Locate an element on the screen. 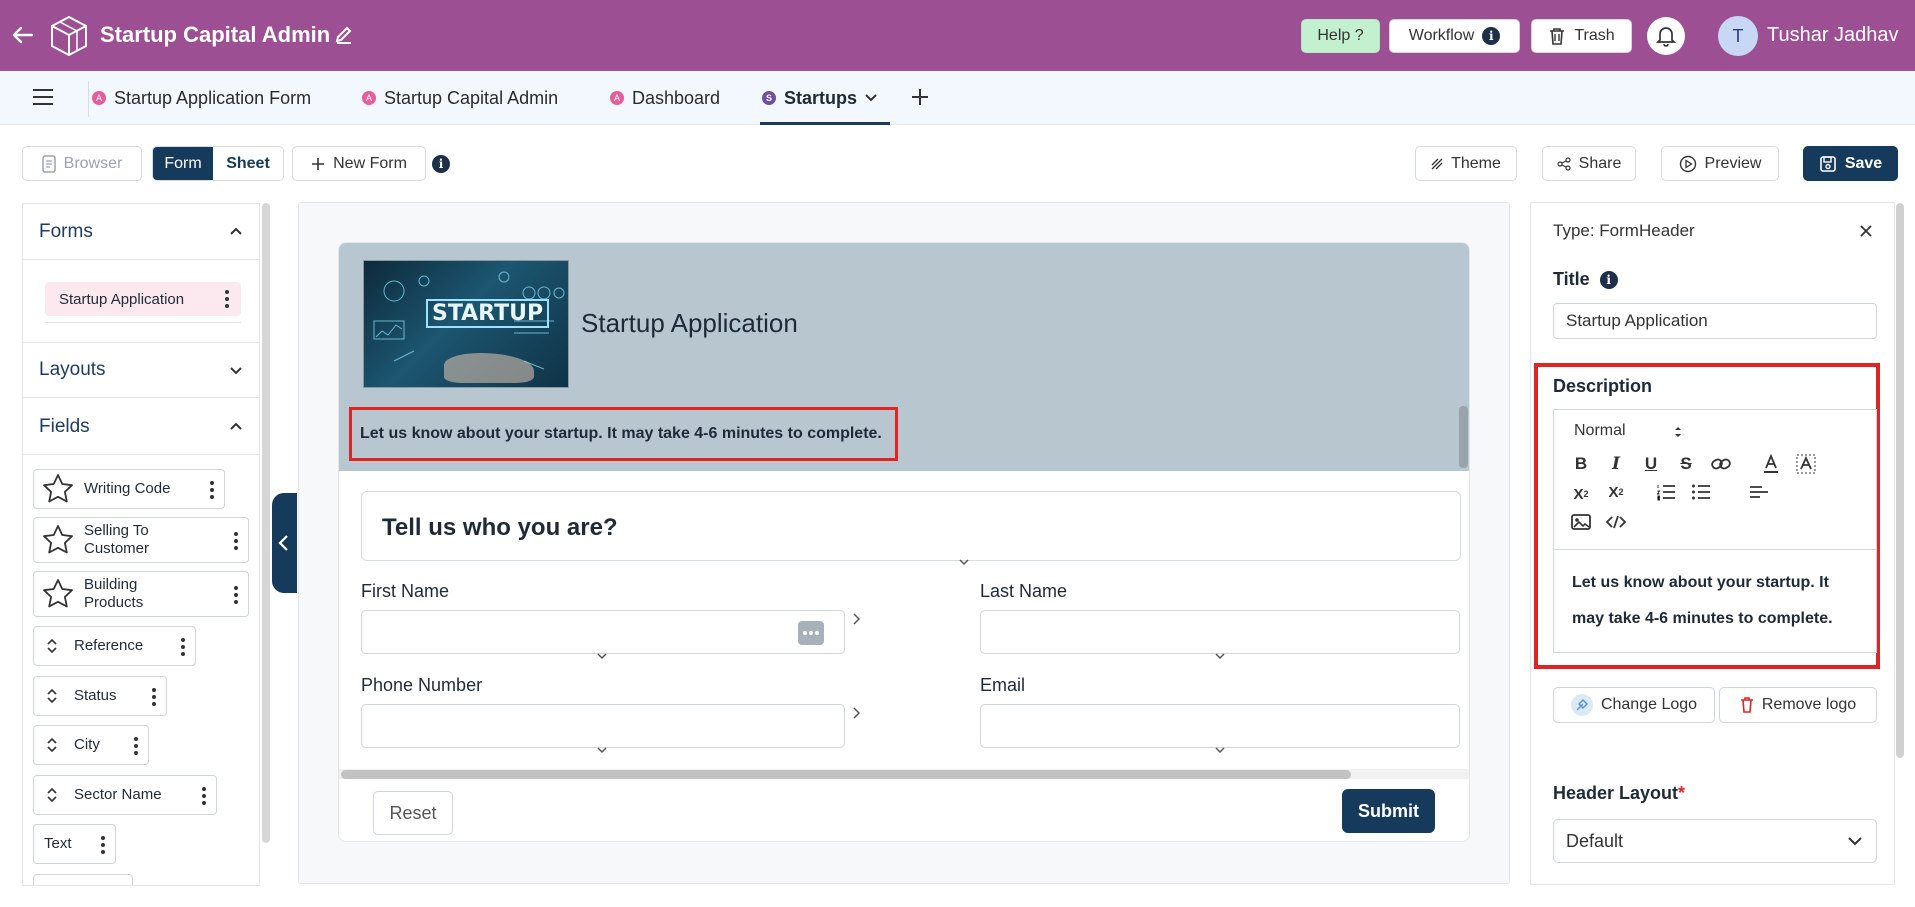 Image resolution: width=1915 pixels, height=907 pixels. bold-icon: B is located at coordinates (1581, 464).